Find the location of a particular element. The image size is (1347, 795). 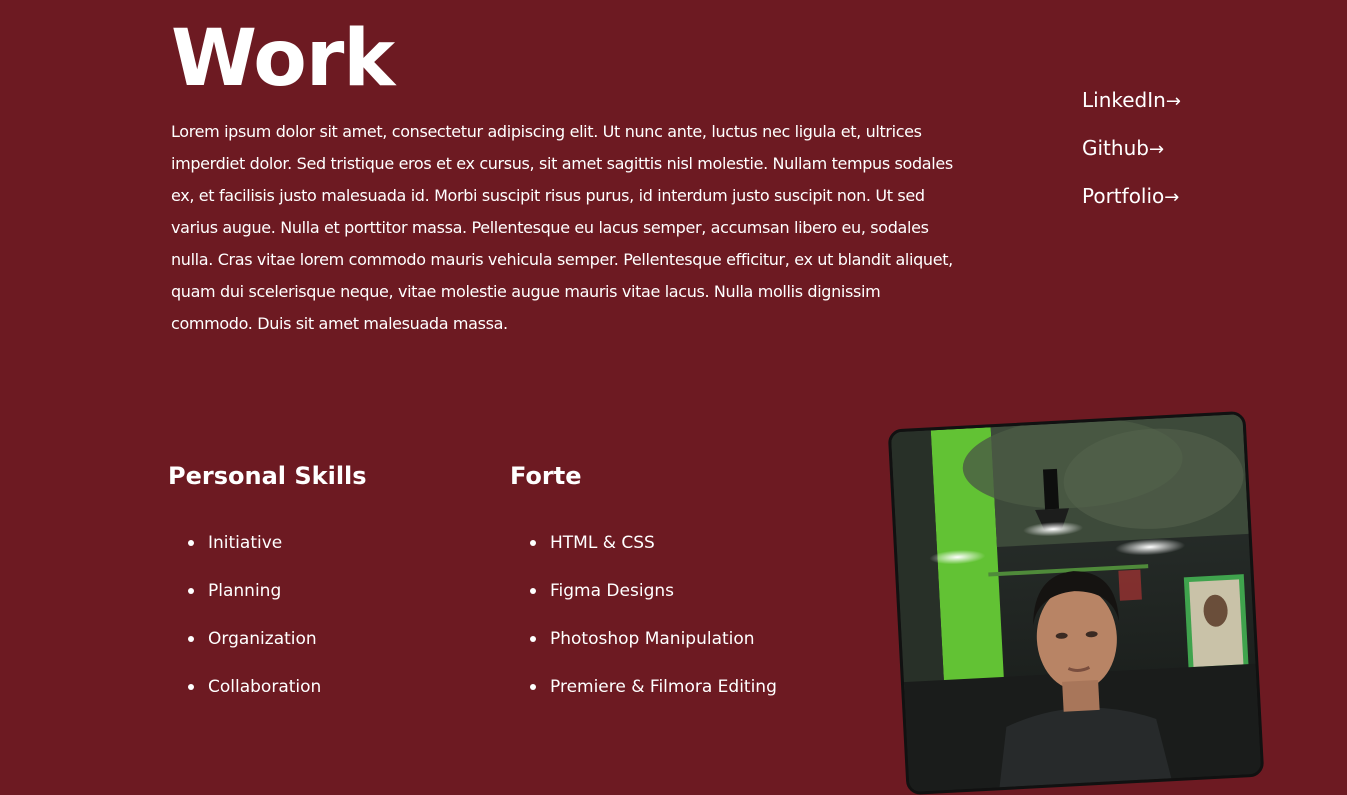

portfolio-link-label: Portfolio is located at coordinates (1123, 196).